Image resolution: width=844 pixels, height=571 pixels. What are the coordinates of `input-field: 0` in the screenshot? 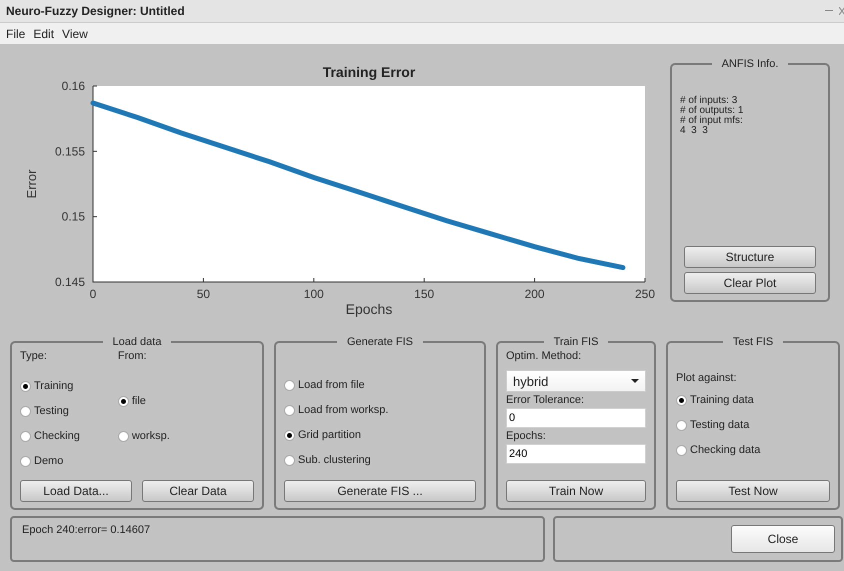 It's located at (576, 418).